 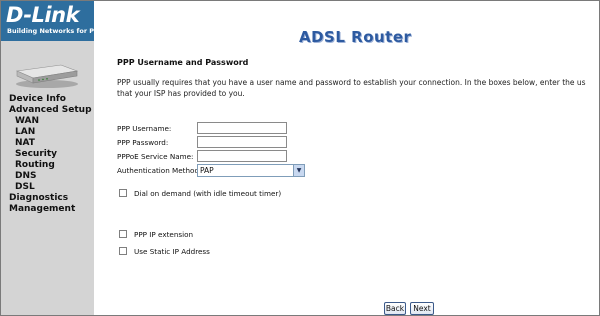 I want to click on sidebar-item-routing: Routing, so click(x=50, y=165).